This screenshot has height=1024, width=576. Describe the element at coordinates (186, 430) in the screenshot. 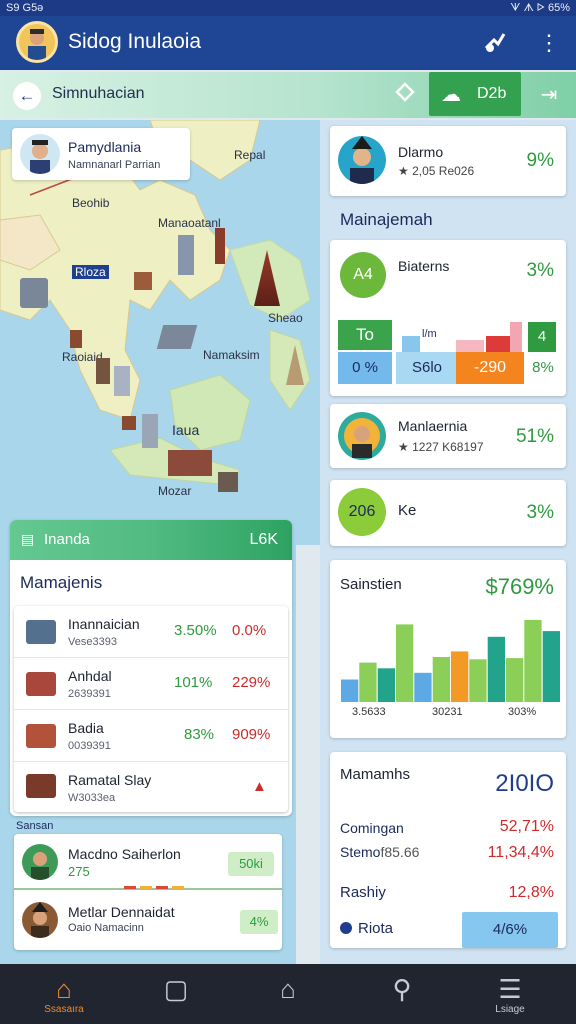

I see `map-label: Iaua` at that location.